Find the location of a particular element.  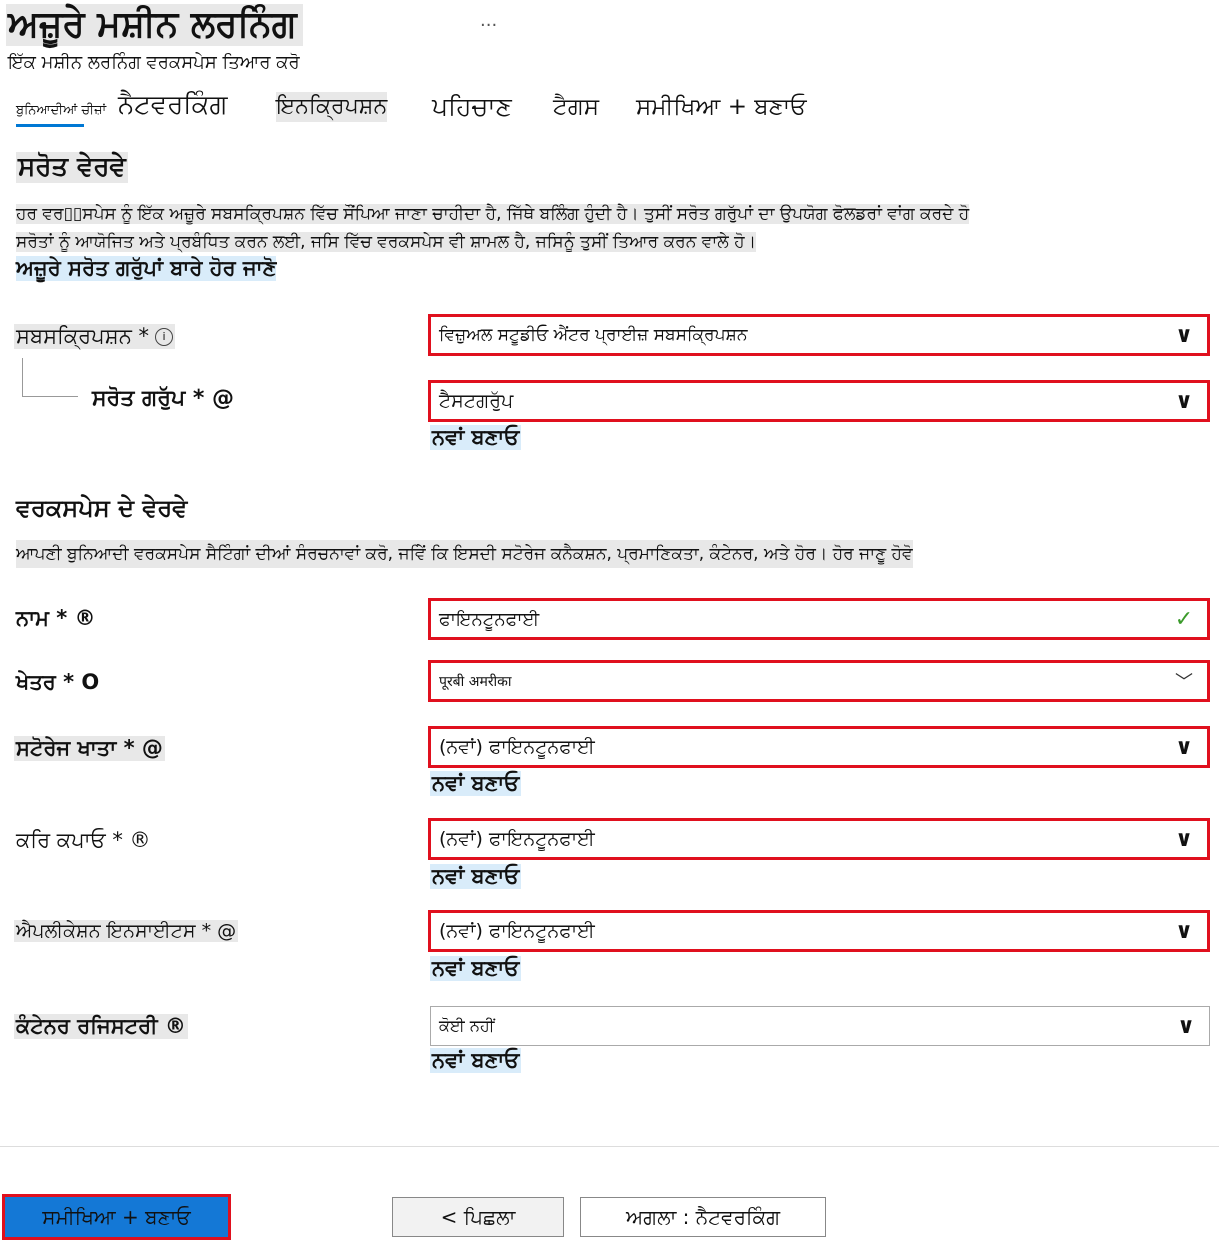

previous-button: < ਪਿਛਲਾ is located at coordinates (478, 1217).